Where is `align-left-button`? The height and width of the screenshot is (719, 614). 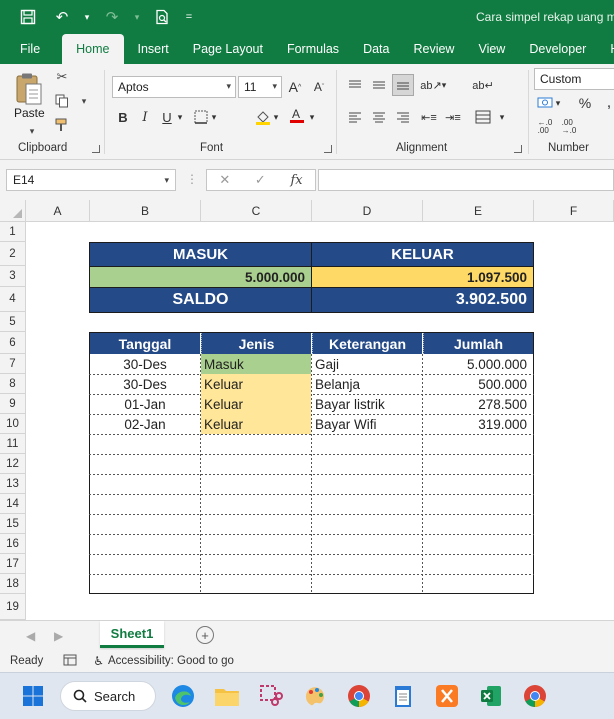 align-left-button is located at coordinates (355, 117).